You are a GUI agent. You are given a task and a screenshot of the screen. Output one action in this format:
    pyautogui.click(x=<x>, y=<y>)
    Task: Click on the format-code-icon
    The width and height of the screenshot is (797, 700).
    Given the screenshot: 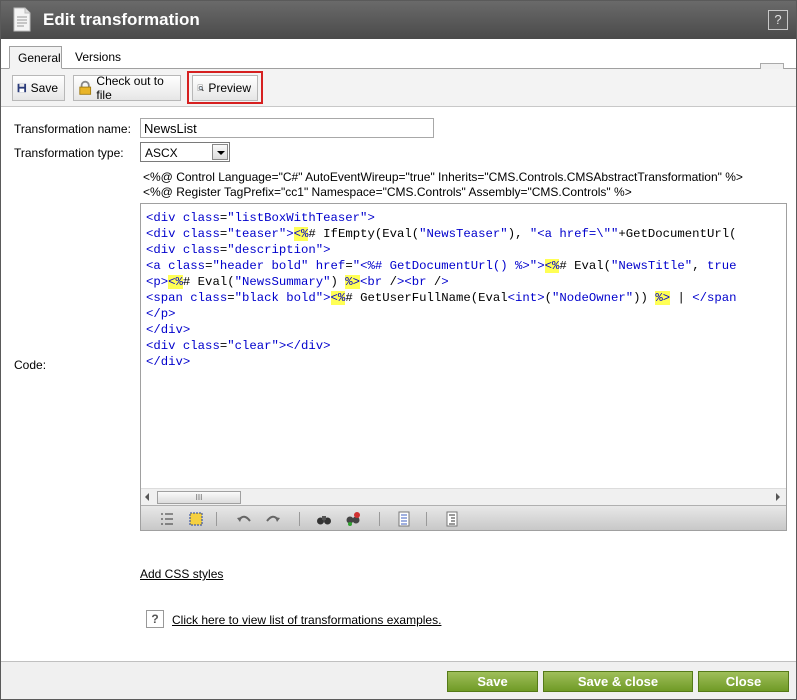 What is the action you would take?
    pyautogui.click(x=452, y=519)
    